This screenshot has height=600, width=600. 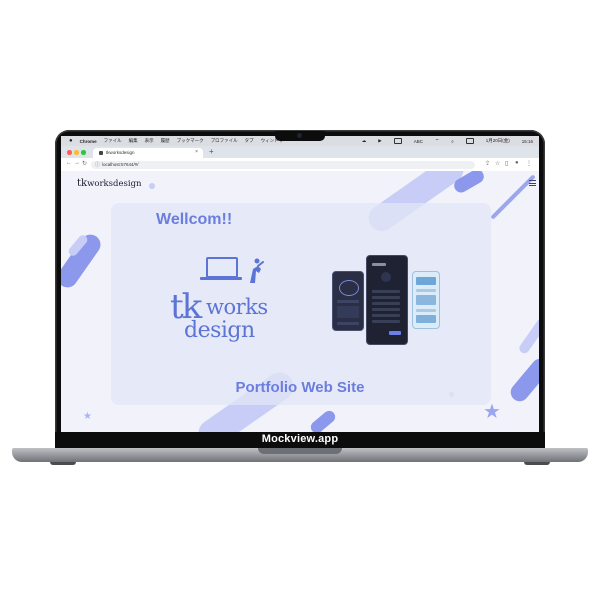 I want to click on chrome-menu-icon: ⋮, so click(x=529, y=163).